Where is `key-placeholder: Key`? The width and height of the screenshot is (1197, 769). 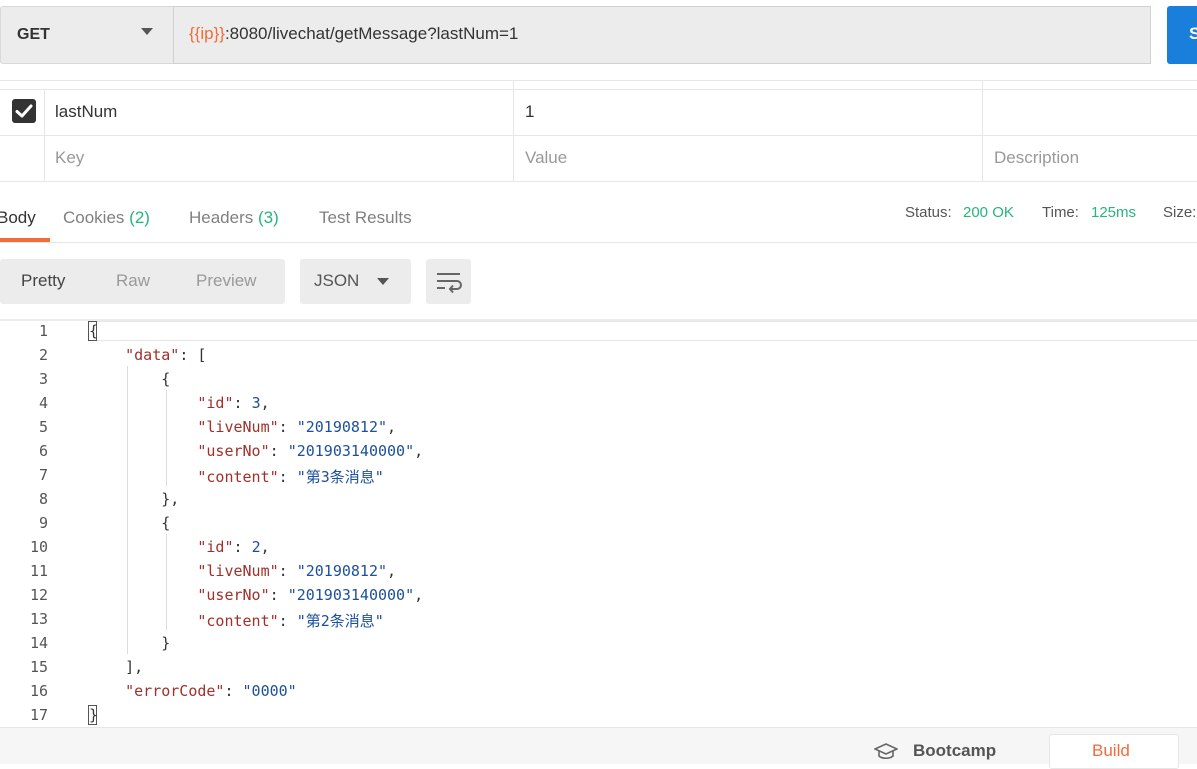 key-placeholder: Key is located at coordinates (69, 158).